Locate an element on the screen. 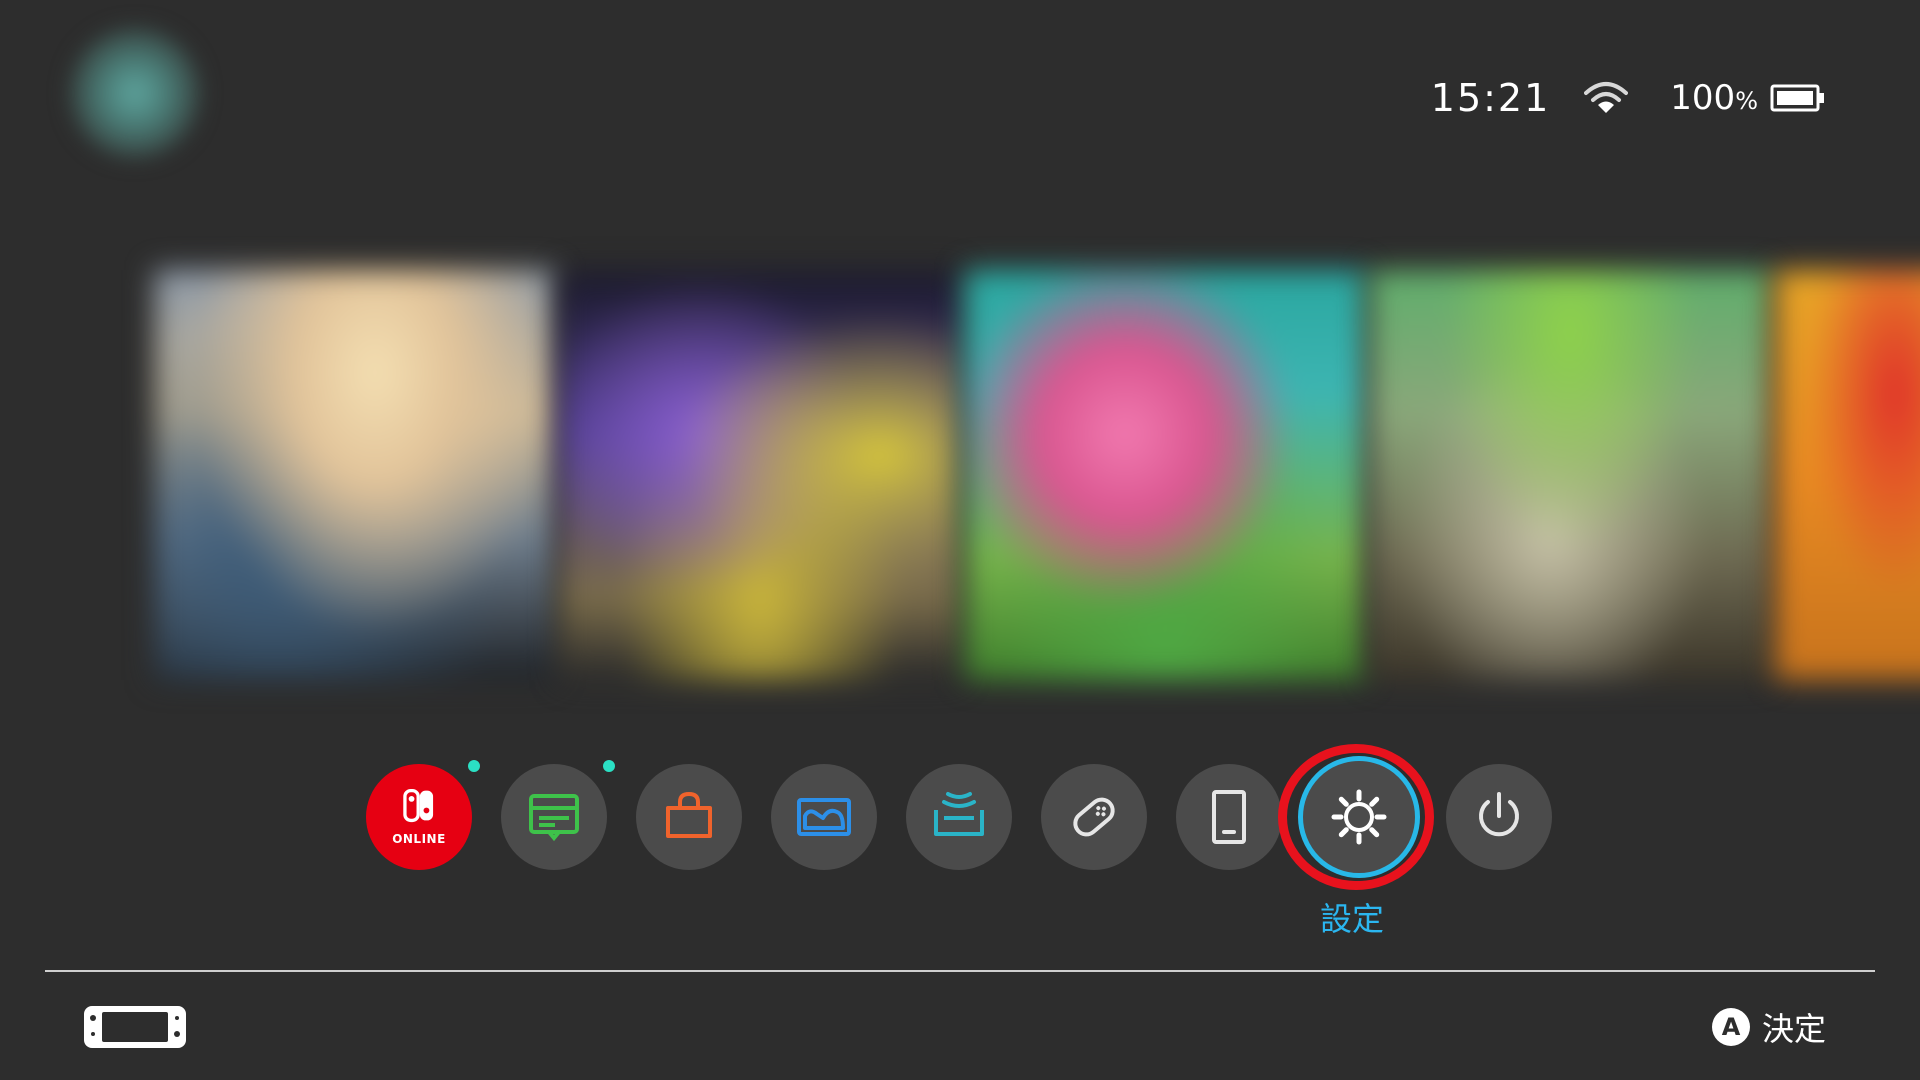  battery-percent: 100% is located at coordinates (1714, 98).